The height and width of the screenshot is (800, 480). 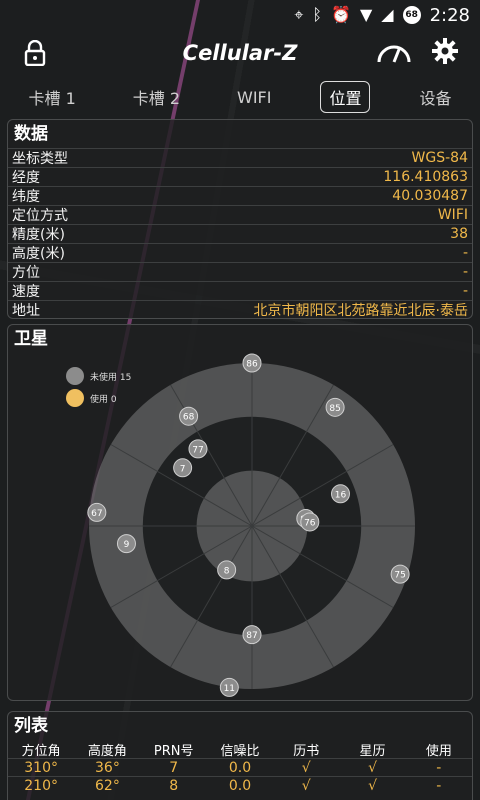 I want to click on satellite-marker: 8, so click(x=227, y=570).